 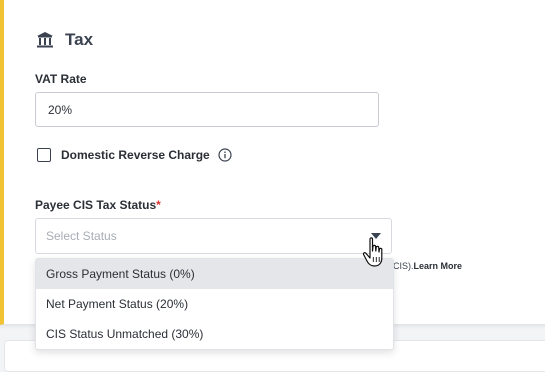 What do you see at coordinates (207, 109) in the screenshot?
I see `vat-rate-input` at bounding box center [207, 109].